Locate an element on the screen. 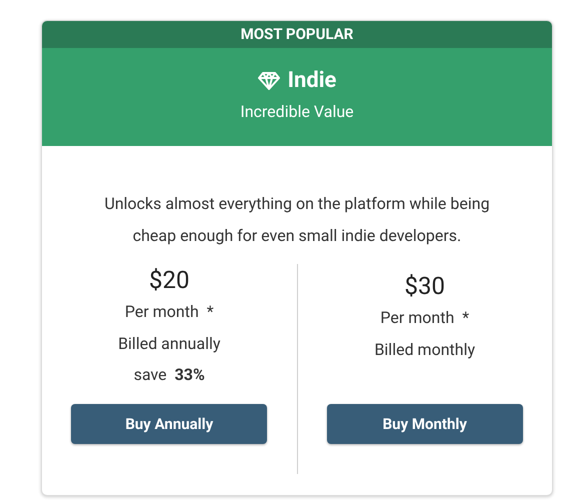 The height and width of the screenshot is (500, 562). plan-description: Unlocks almost everything on the platform while being cheap enough for even small indie developers. is located at coordinates (297, 220).